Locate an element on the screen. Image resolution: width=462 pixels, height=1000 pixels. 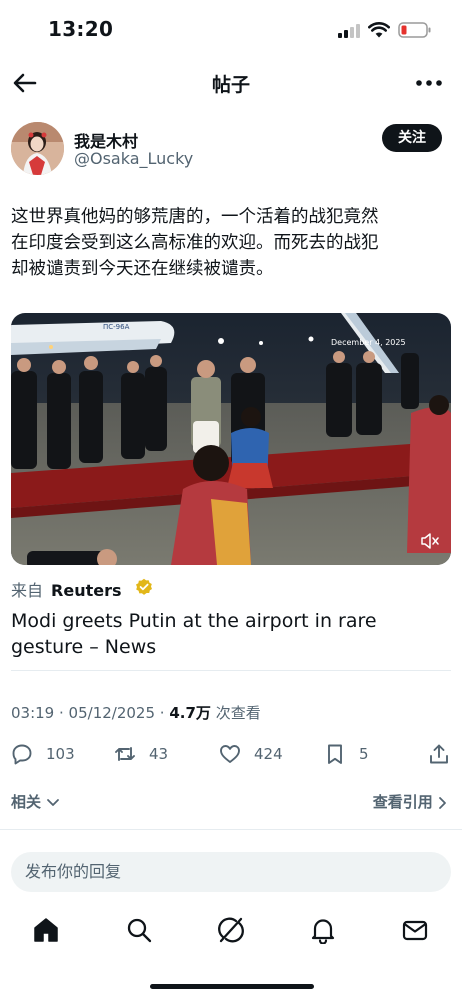
source-prefix: 来自 is located at coordinates (27, 590).